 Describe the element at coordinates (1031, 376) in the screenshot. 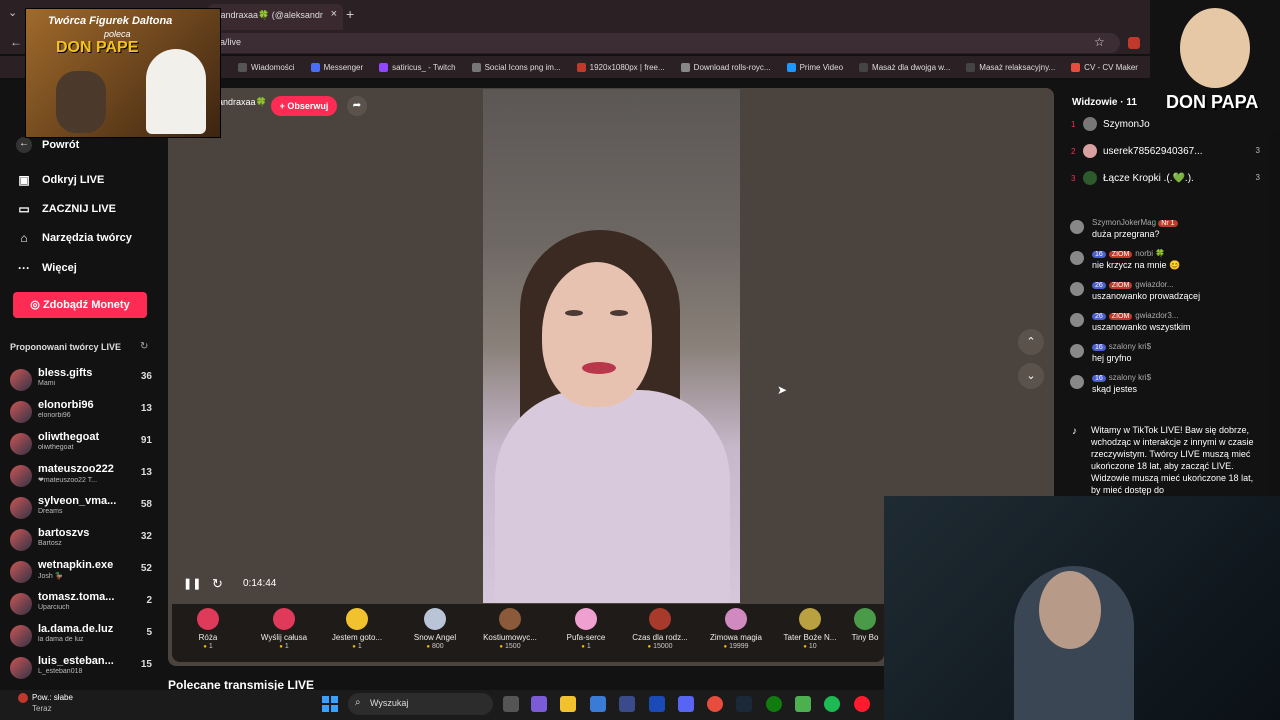

I see `next-stream-button: ⌄` at that location.